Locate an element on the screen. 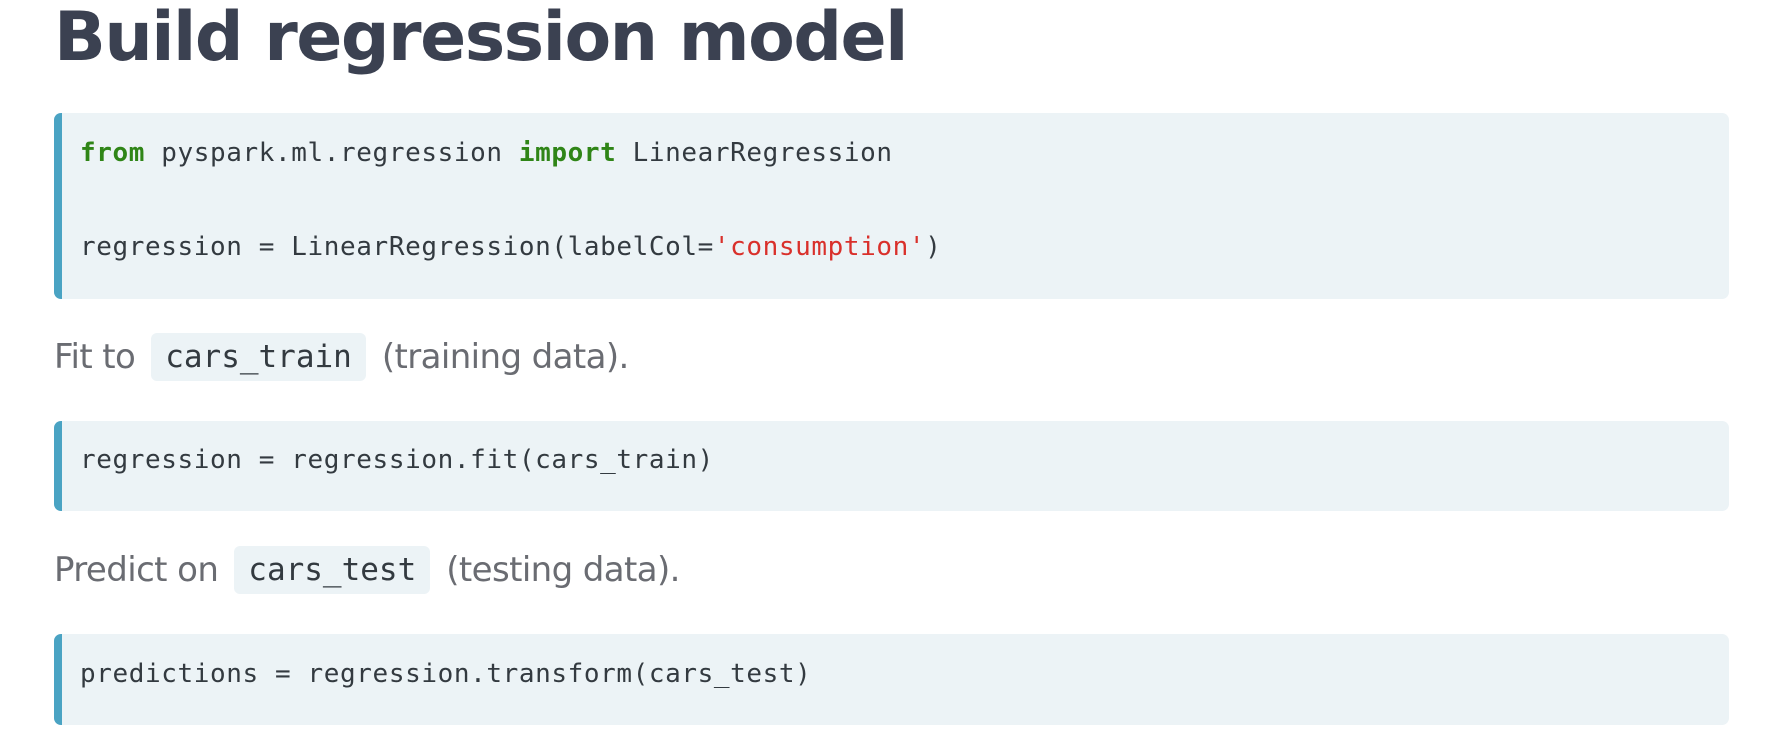  code-block-fit: regression = regression.fit(cars_train) is located at coordinates (891, 466).